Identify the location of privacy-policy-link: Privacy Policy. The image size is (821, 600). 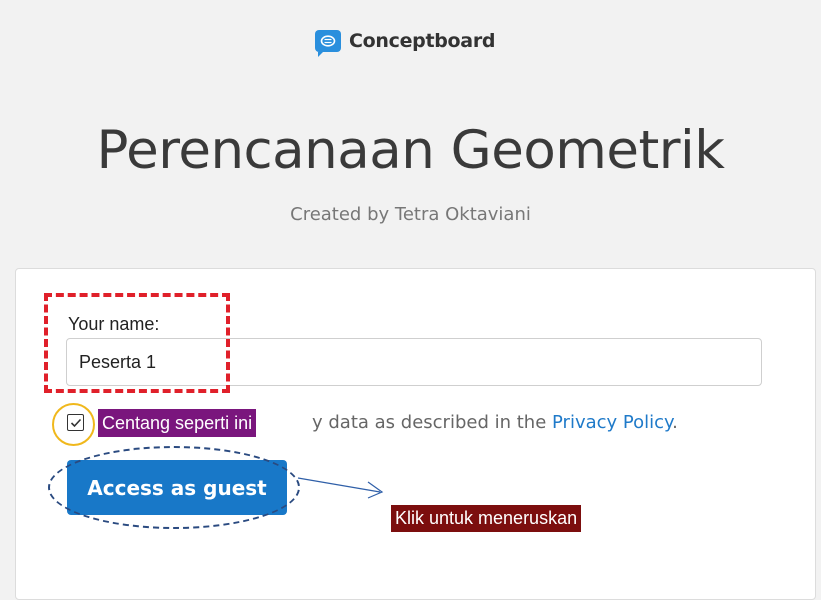
(612, 422).